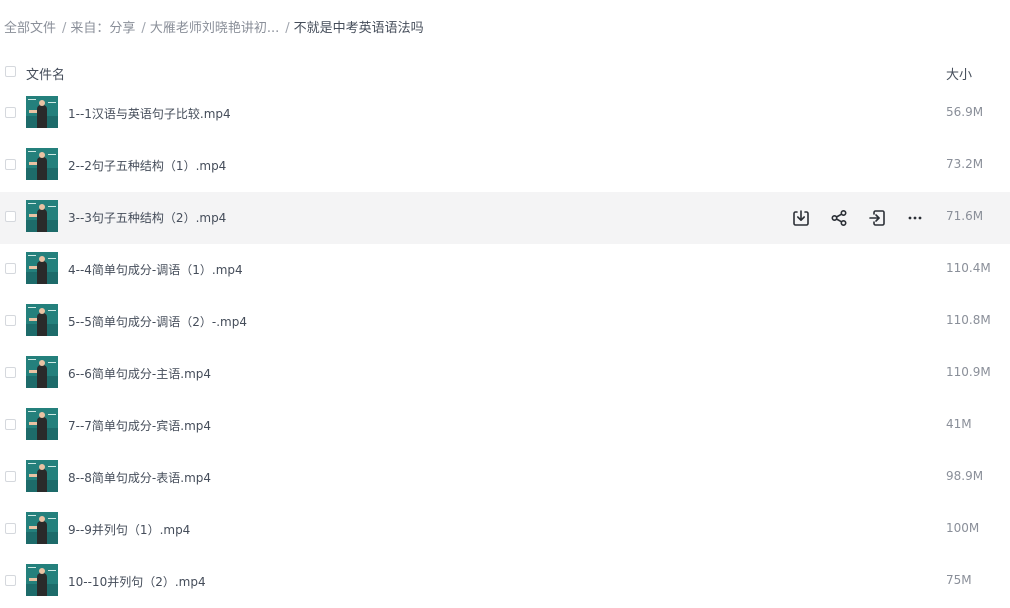 The height and width of the screenshot is (608, 1010). I want to click on file-name: 10--10并列句（2）.mp4, so click(137, 581).